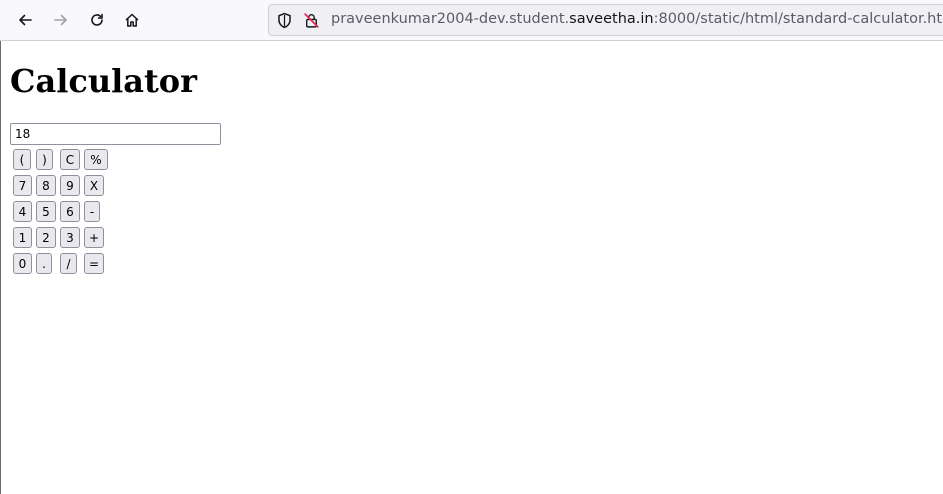 The image size is (943, 494). What do you see at coordinates (46, 185) in the screenshot?
I see `key-8: 8` at bounding box center [46, 185].